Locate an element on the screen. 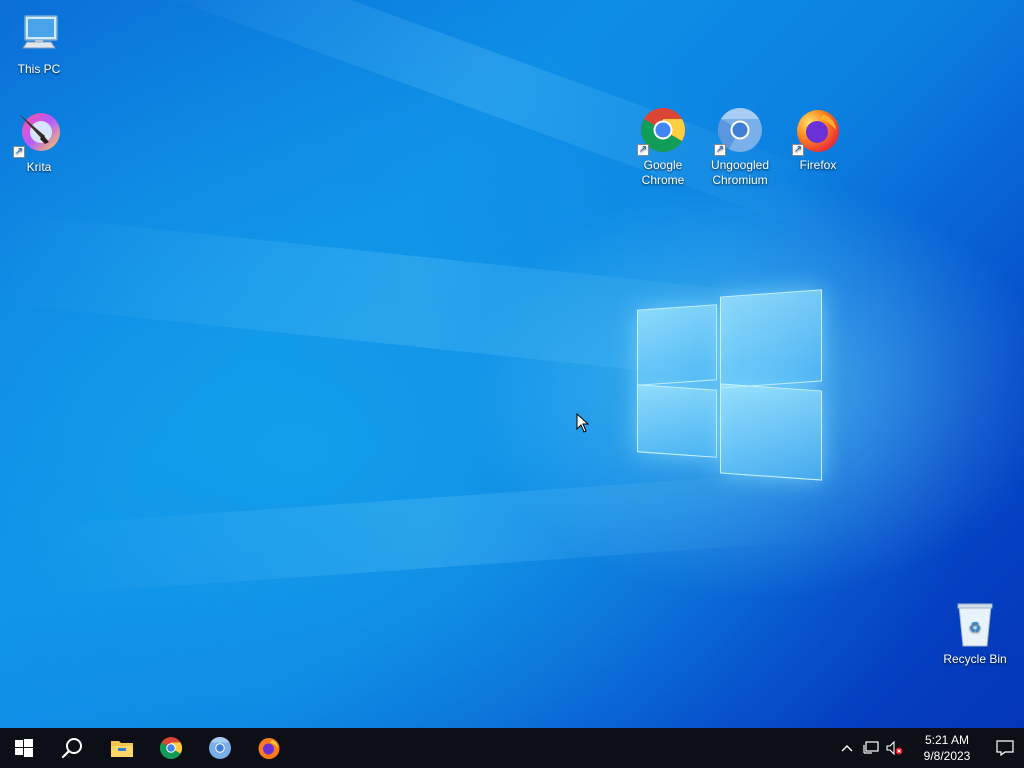 The image size is (1024, 768). desktop-icon-firefox: ↗ Firefox is located at coordinates (818, 139).